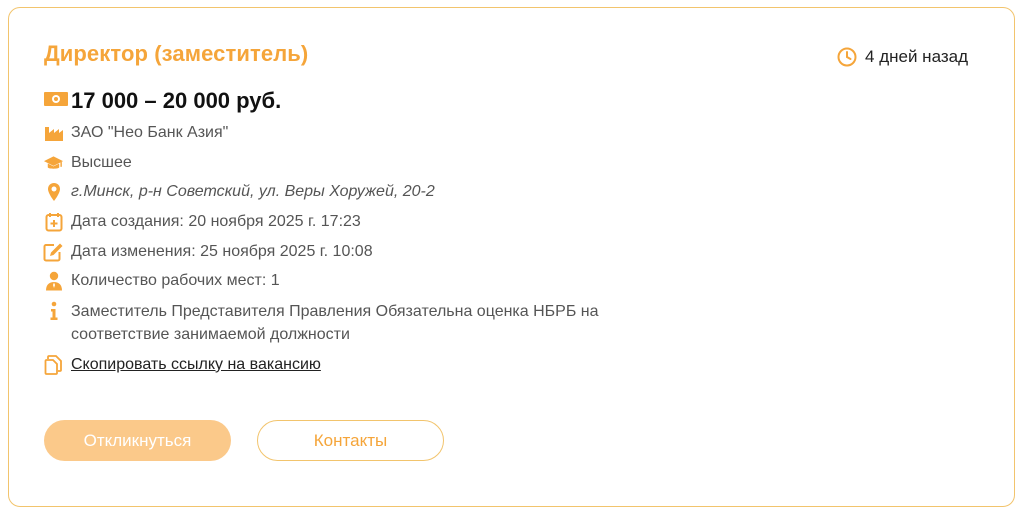 The width and height of the screenshot is (1025, 515). I want to click on updated-row: Дата изменения: 25 ноября 2025 г. 10:08, so click(353, 252).